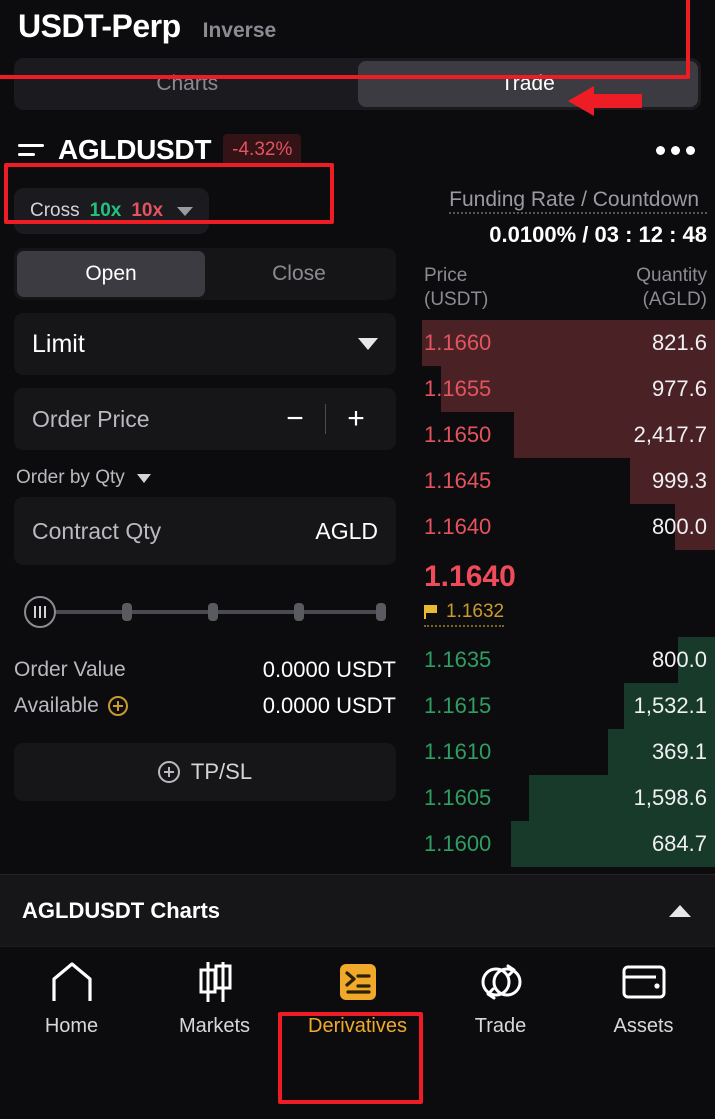  What do you see at coordinates (134, 150) in the screenshot?
I see `symbol-name: AGLDUSDT` at bounding box center [134, 150].